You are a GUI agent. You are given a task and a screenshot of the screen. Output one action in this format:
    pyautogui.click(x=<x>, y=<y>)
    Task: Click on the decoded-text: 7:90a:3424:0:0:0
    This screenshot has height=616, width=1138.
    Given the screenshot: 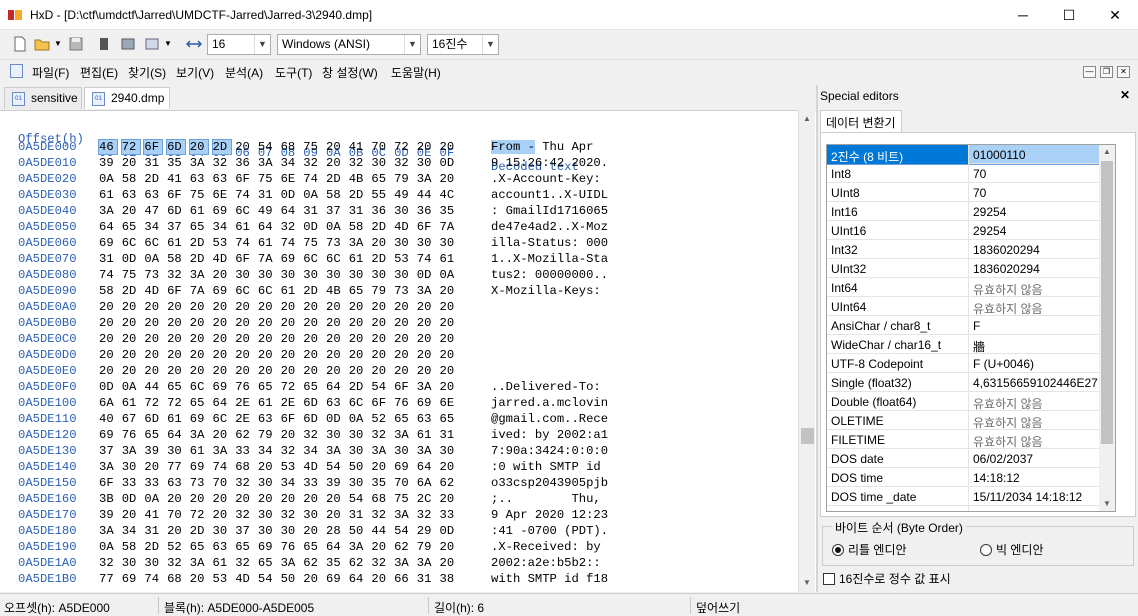 What is the action you would take?
    pyautogui.click(x=549, y=451)
    